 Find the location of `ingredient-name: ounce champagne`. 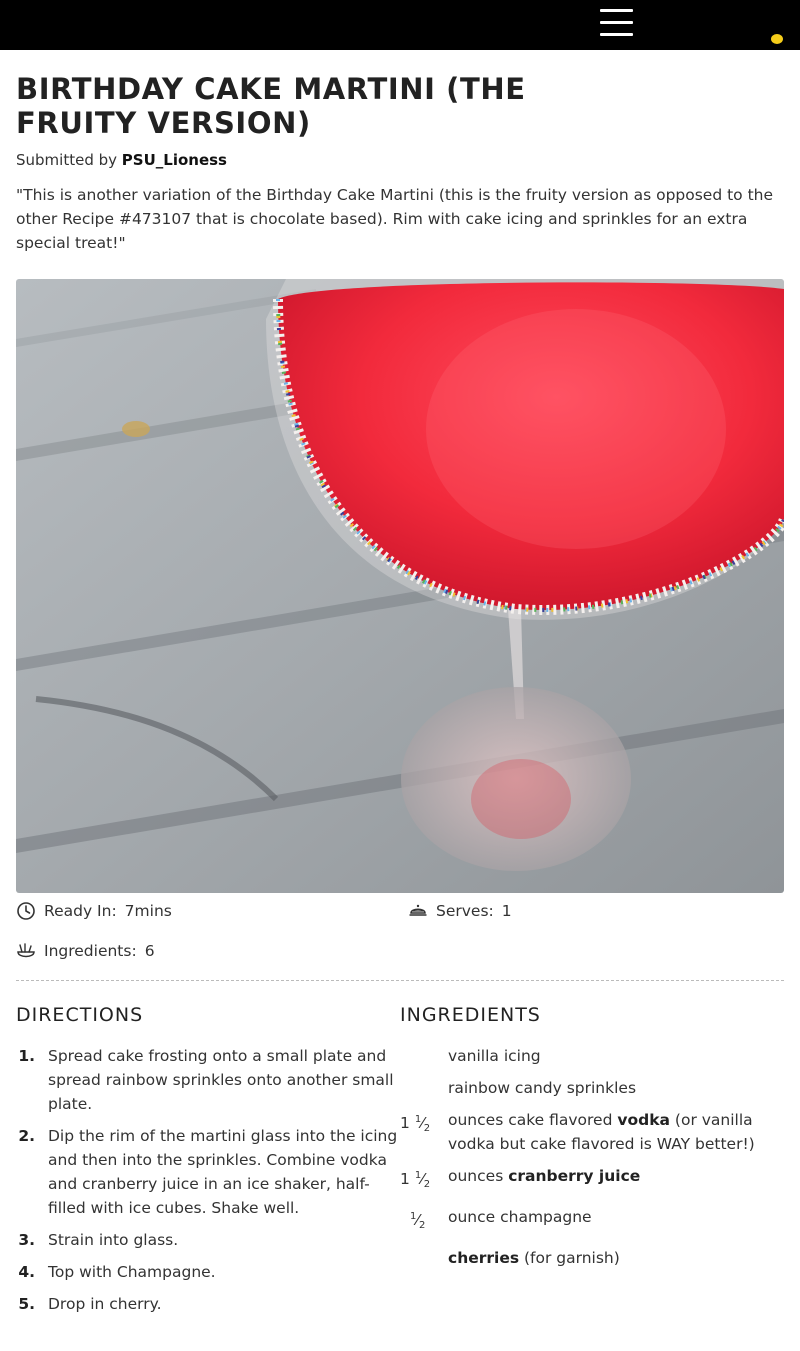

ingredient-name: ounce champagne is located at coordinates (520, 1217).